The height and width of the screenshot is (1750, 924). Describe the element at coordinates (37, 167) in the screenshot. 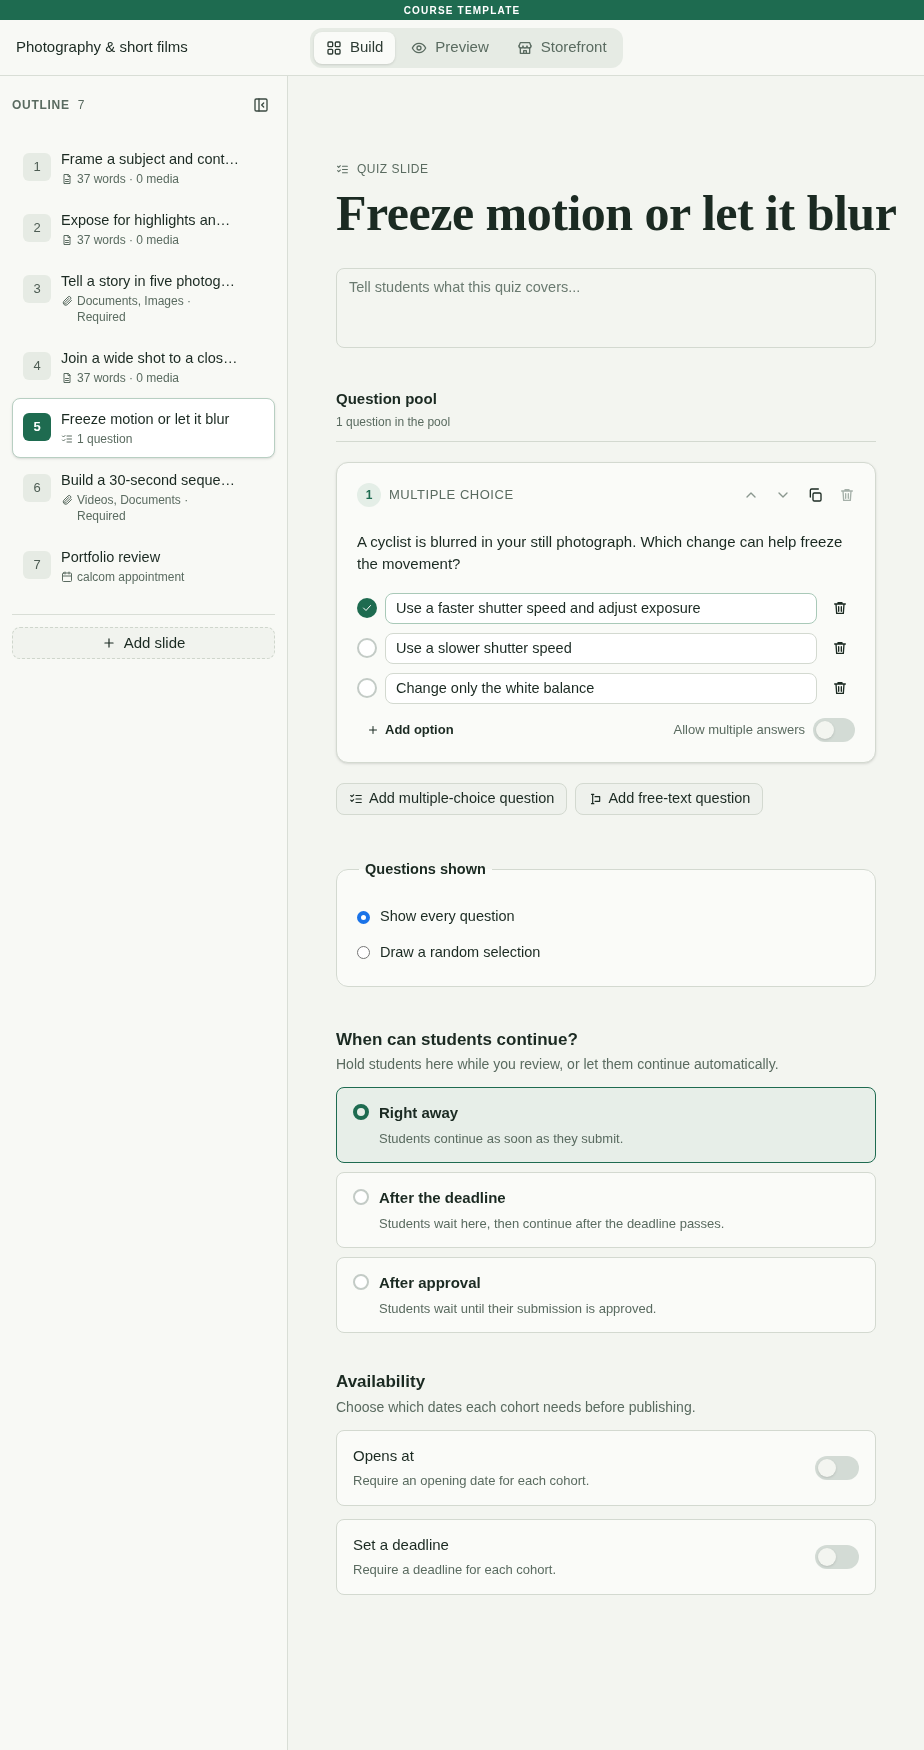

I see `slide-number: 1` at that location.